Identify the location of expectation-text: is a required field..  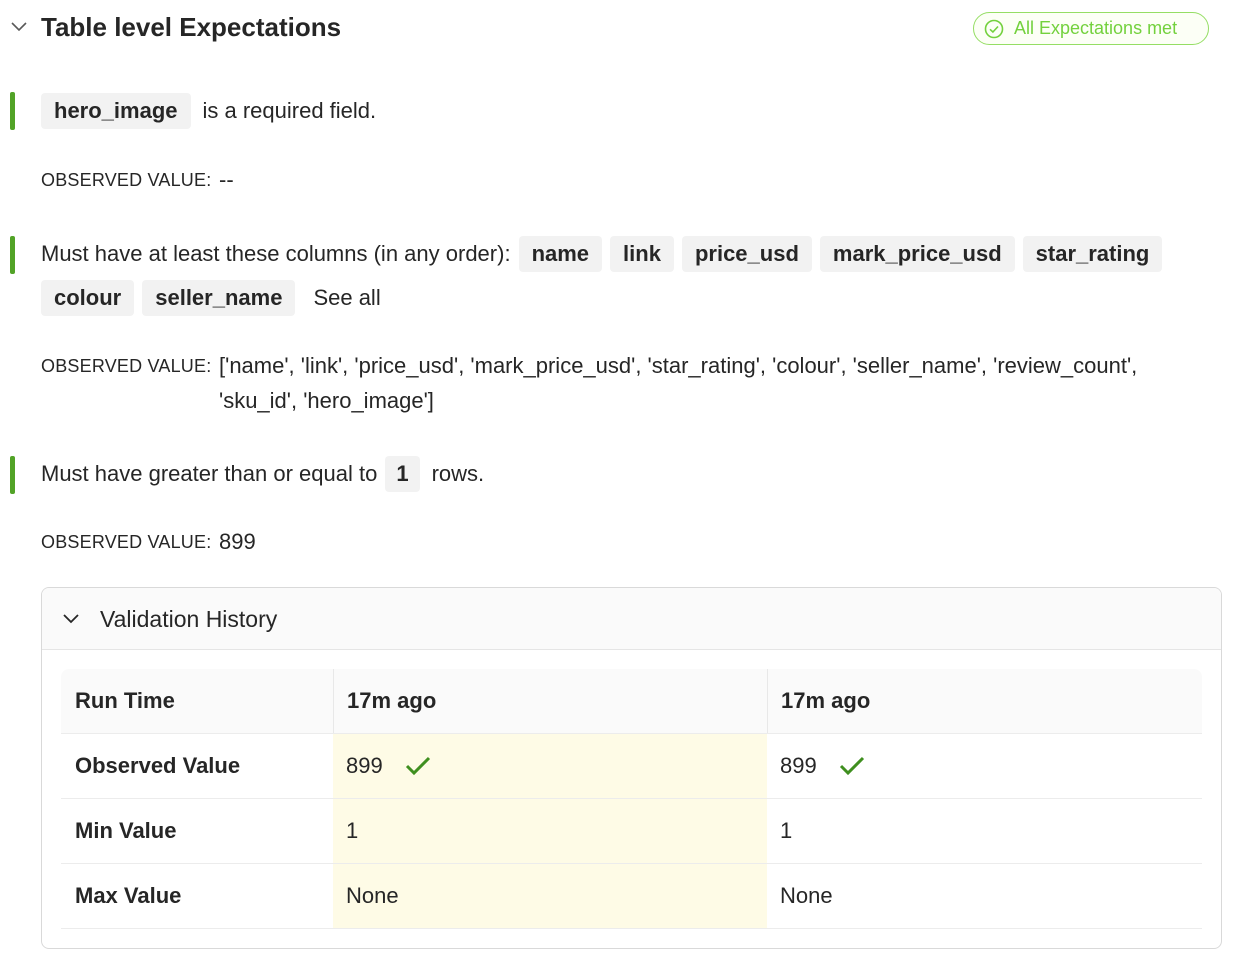
(289, 110).